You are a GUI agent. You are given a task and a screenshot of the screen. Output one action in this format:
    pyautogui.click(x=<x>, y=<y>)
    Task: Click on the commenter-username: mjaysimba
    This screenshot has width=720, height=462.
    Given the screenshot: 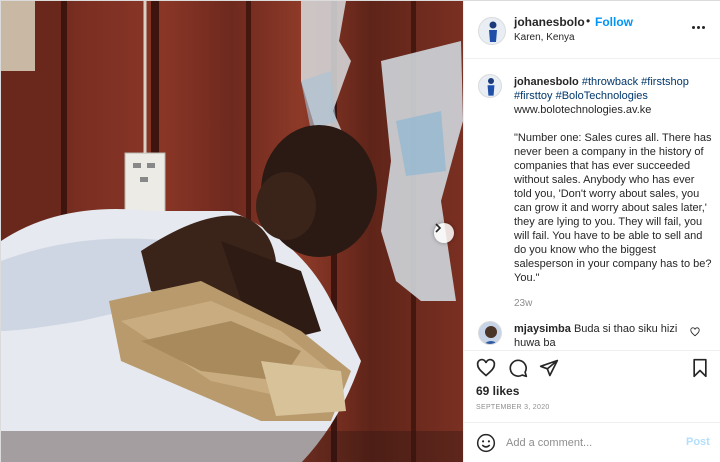 What is the action you would take?
    pyautogui.click(x=542, y=329)
    